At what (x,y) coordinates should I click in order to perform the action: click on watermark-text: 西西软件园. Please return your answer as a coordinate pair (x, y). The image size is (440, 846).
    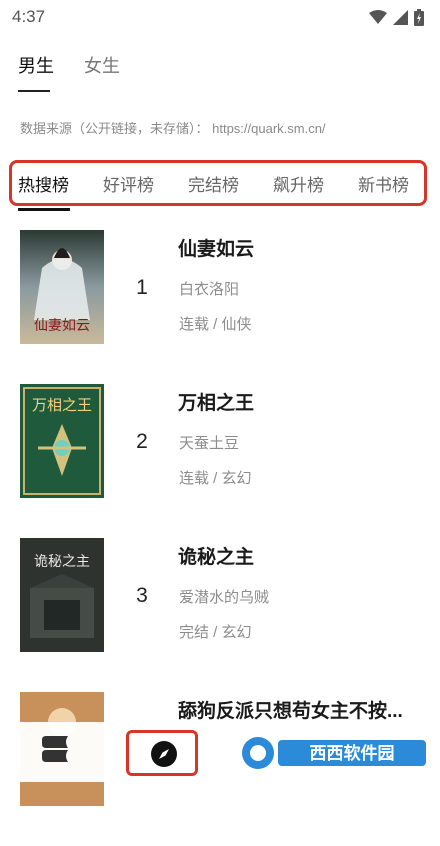
    Looking at the image, I should click on (352, 753).